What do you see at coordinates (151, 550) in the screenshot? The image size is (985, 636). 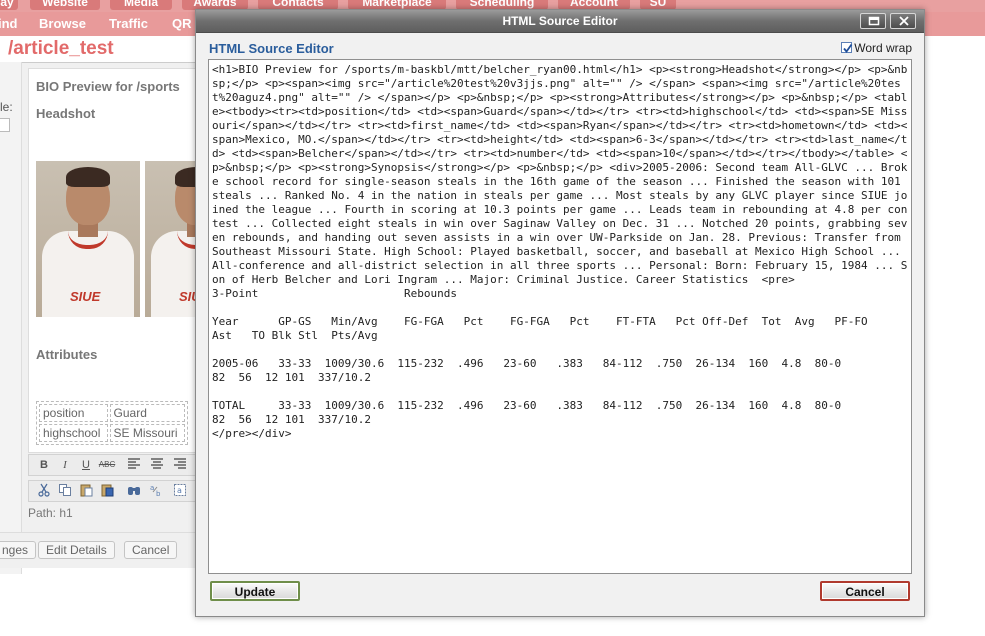 I see `page-cancel-button: Cancel` at bounding box center [151, 550].